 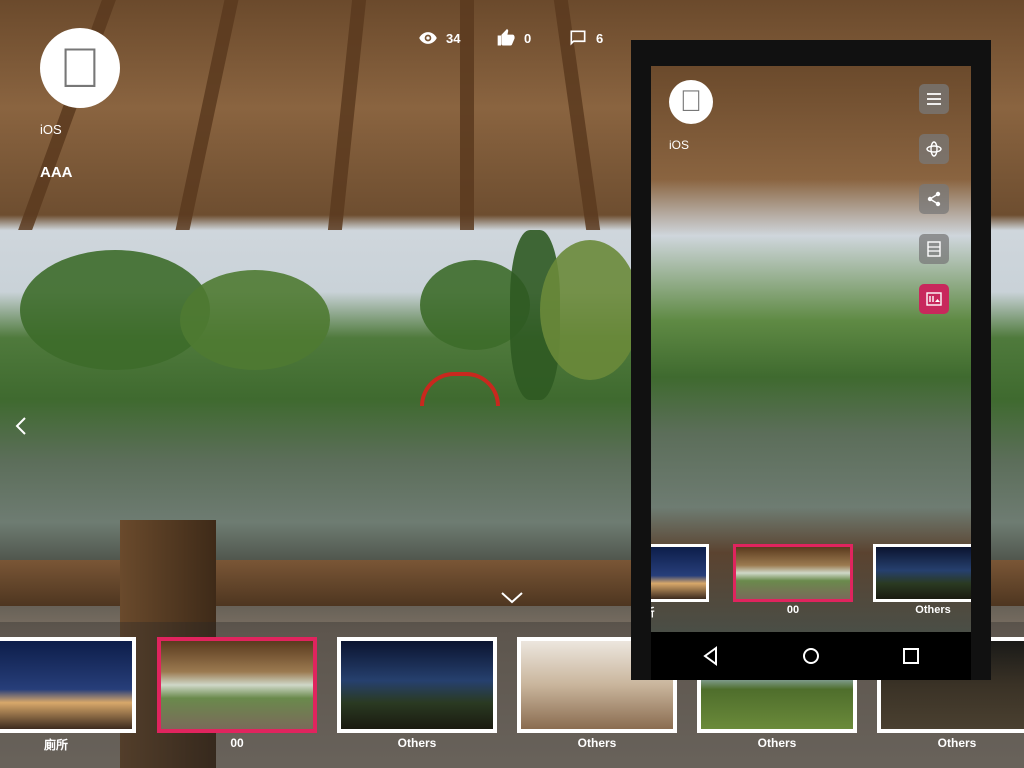 I want to click on views-count: 34, so click(x=453, y=38).